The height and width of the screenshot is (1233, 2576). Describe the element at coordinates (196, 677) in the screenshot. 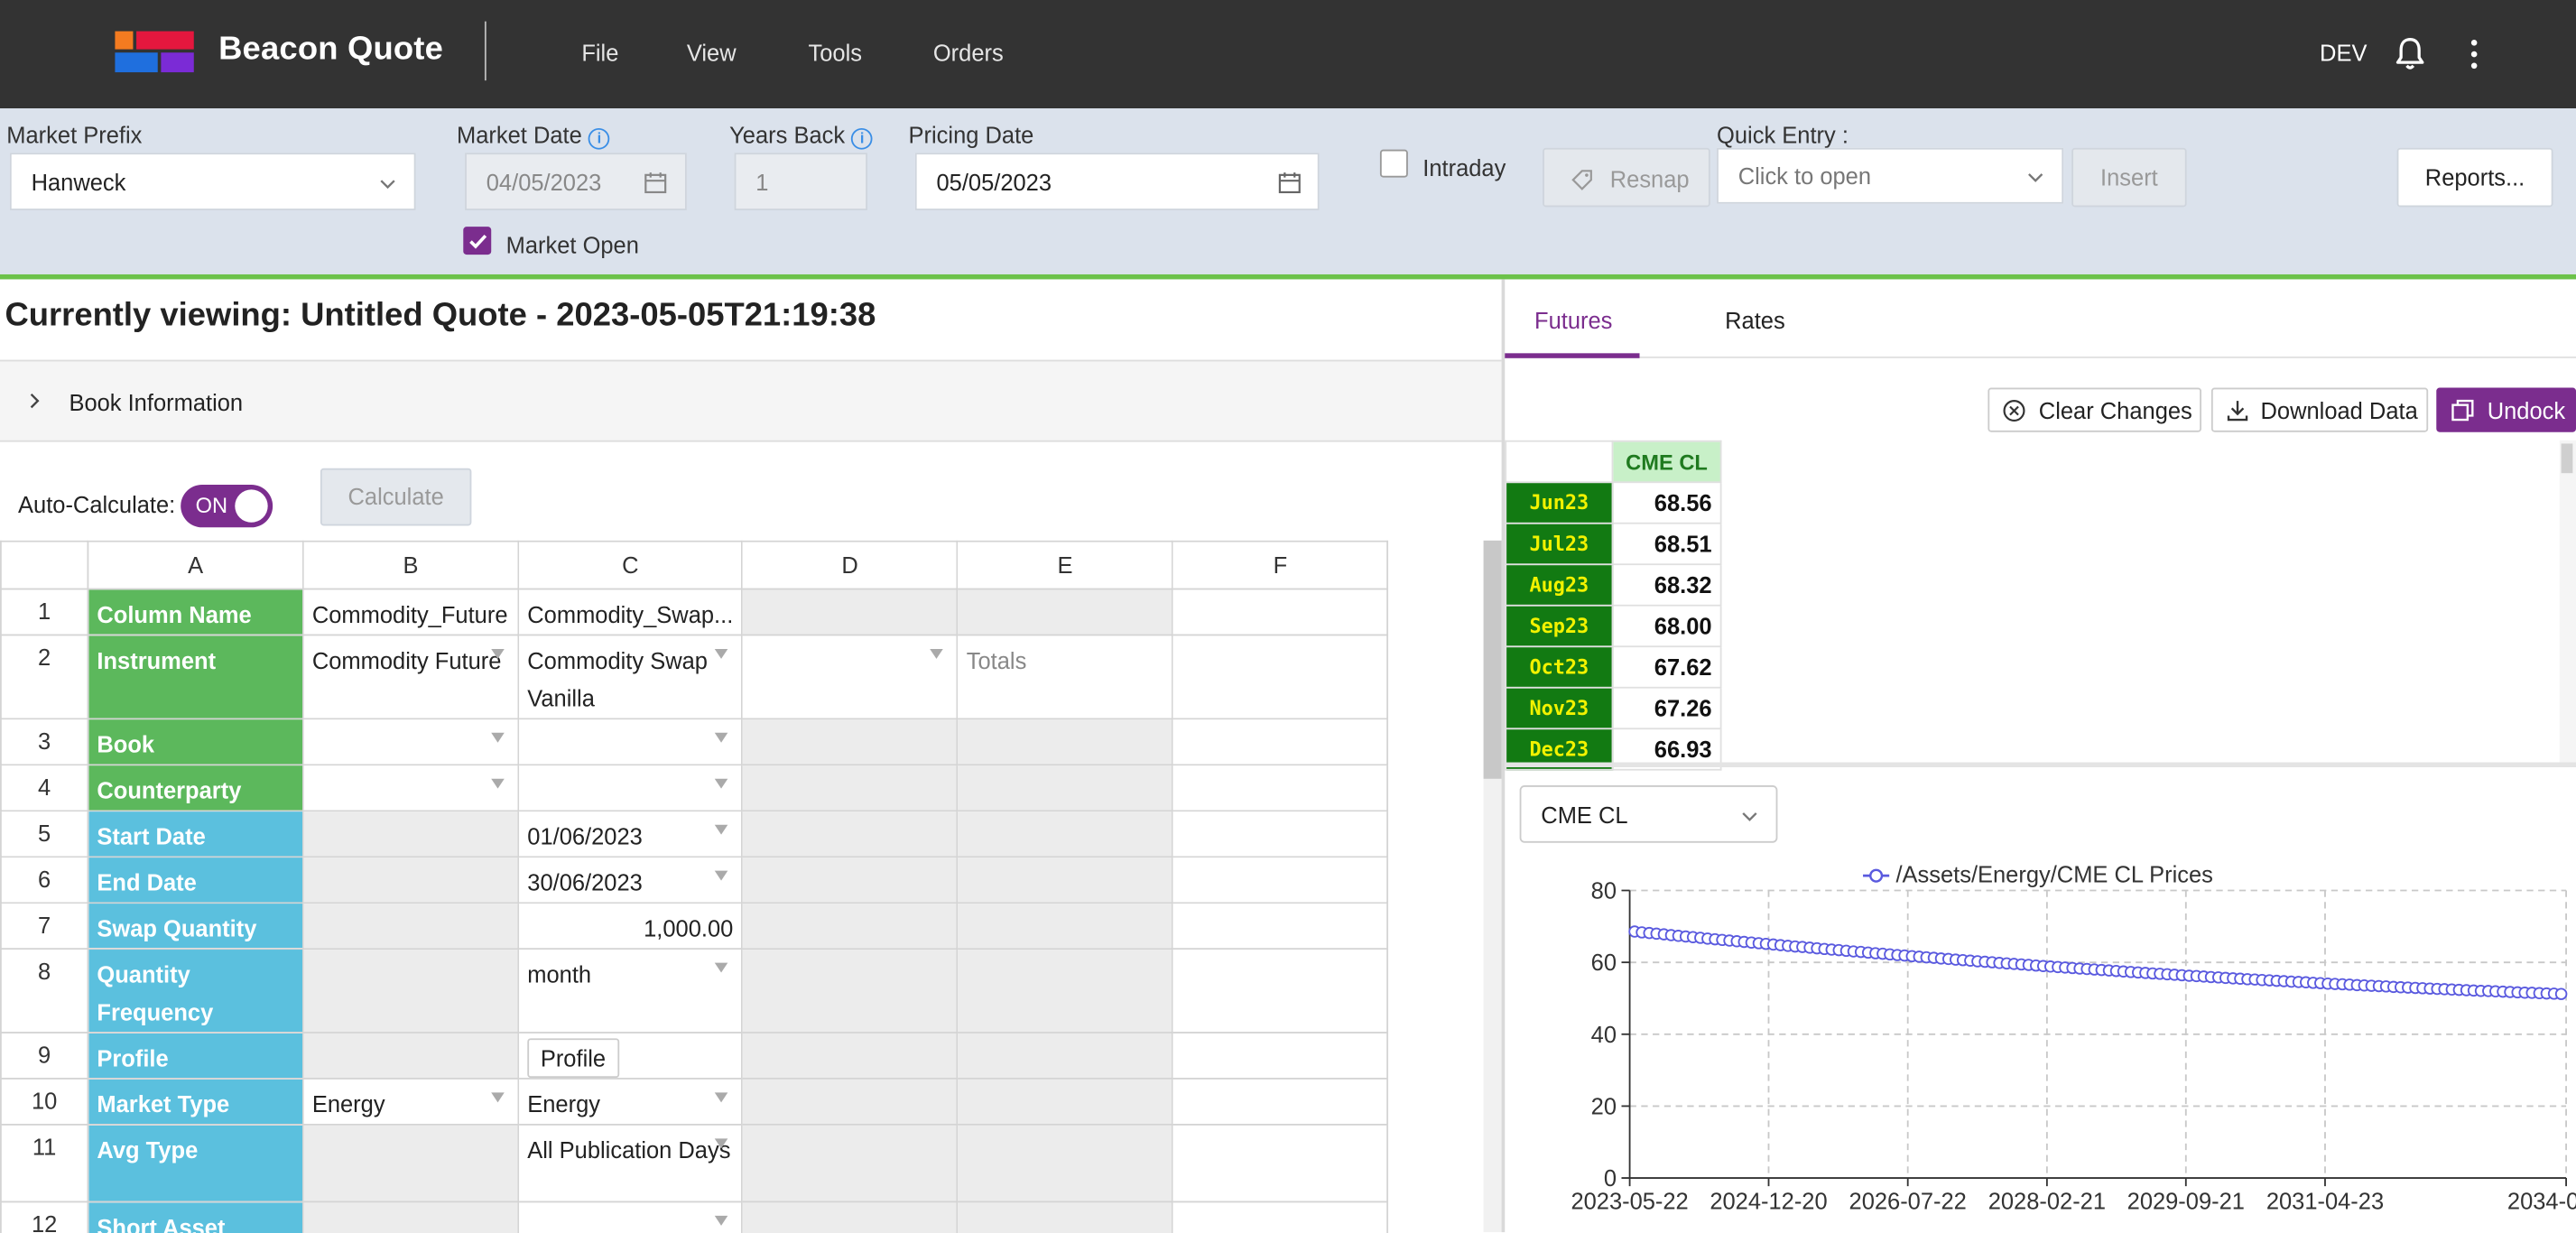

I see `row-label: Instrument` at that location.